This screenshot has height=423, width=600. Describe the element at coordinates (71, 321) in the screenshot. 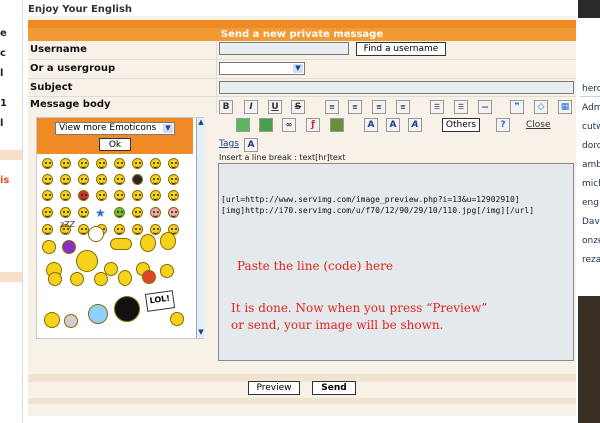

I see `elephant-icon` at that location.